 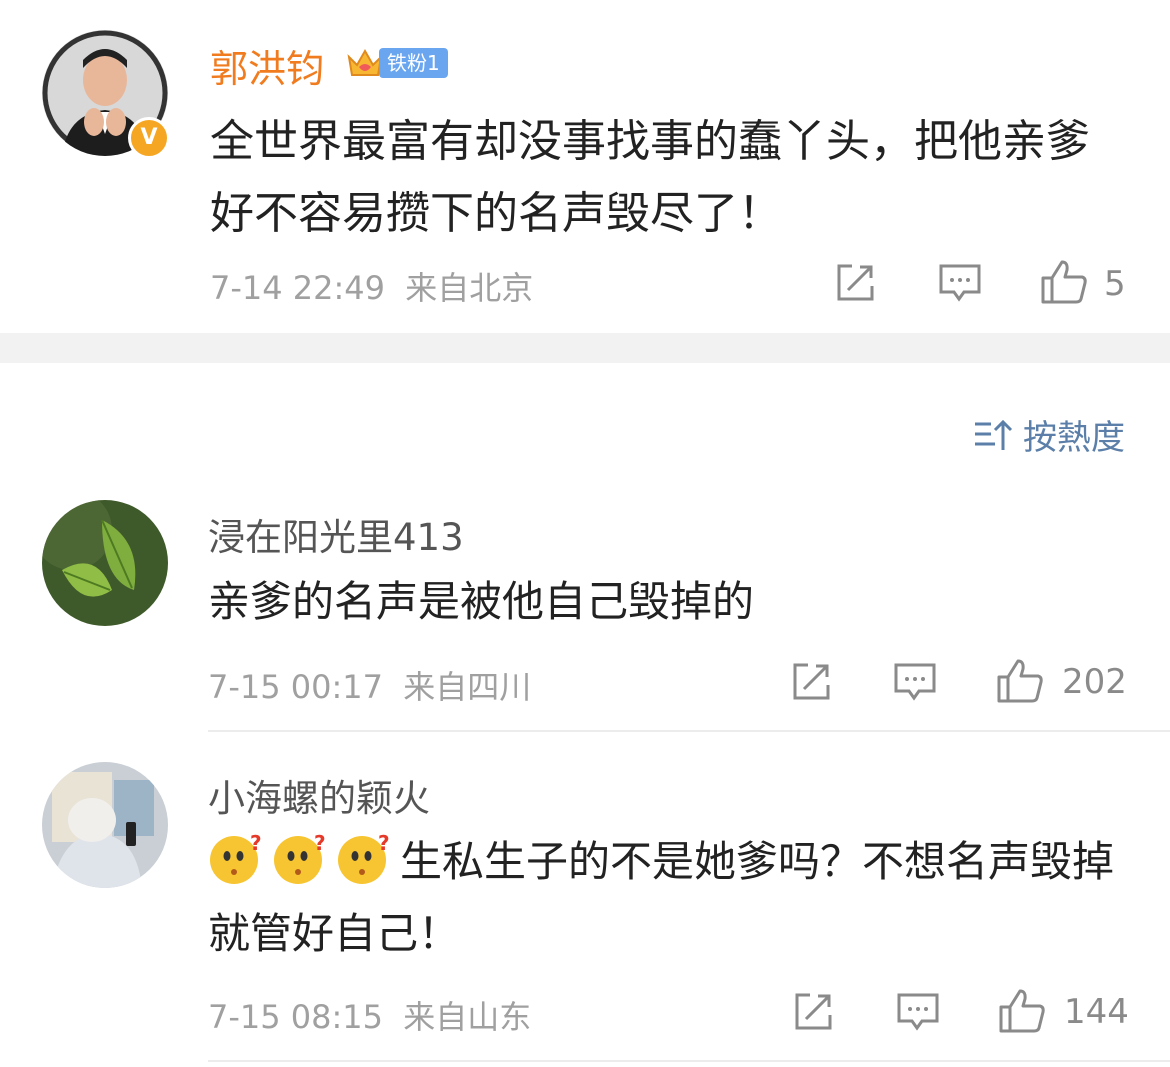 What do you see at coordinates (469, 288) in the screenshot?
I see `post-location: 来自北京` at bounding box center [469, 288].